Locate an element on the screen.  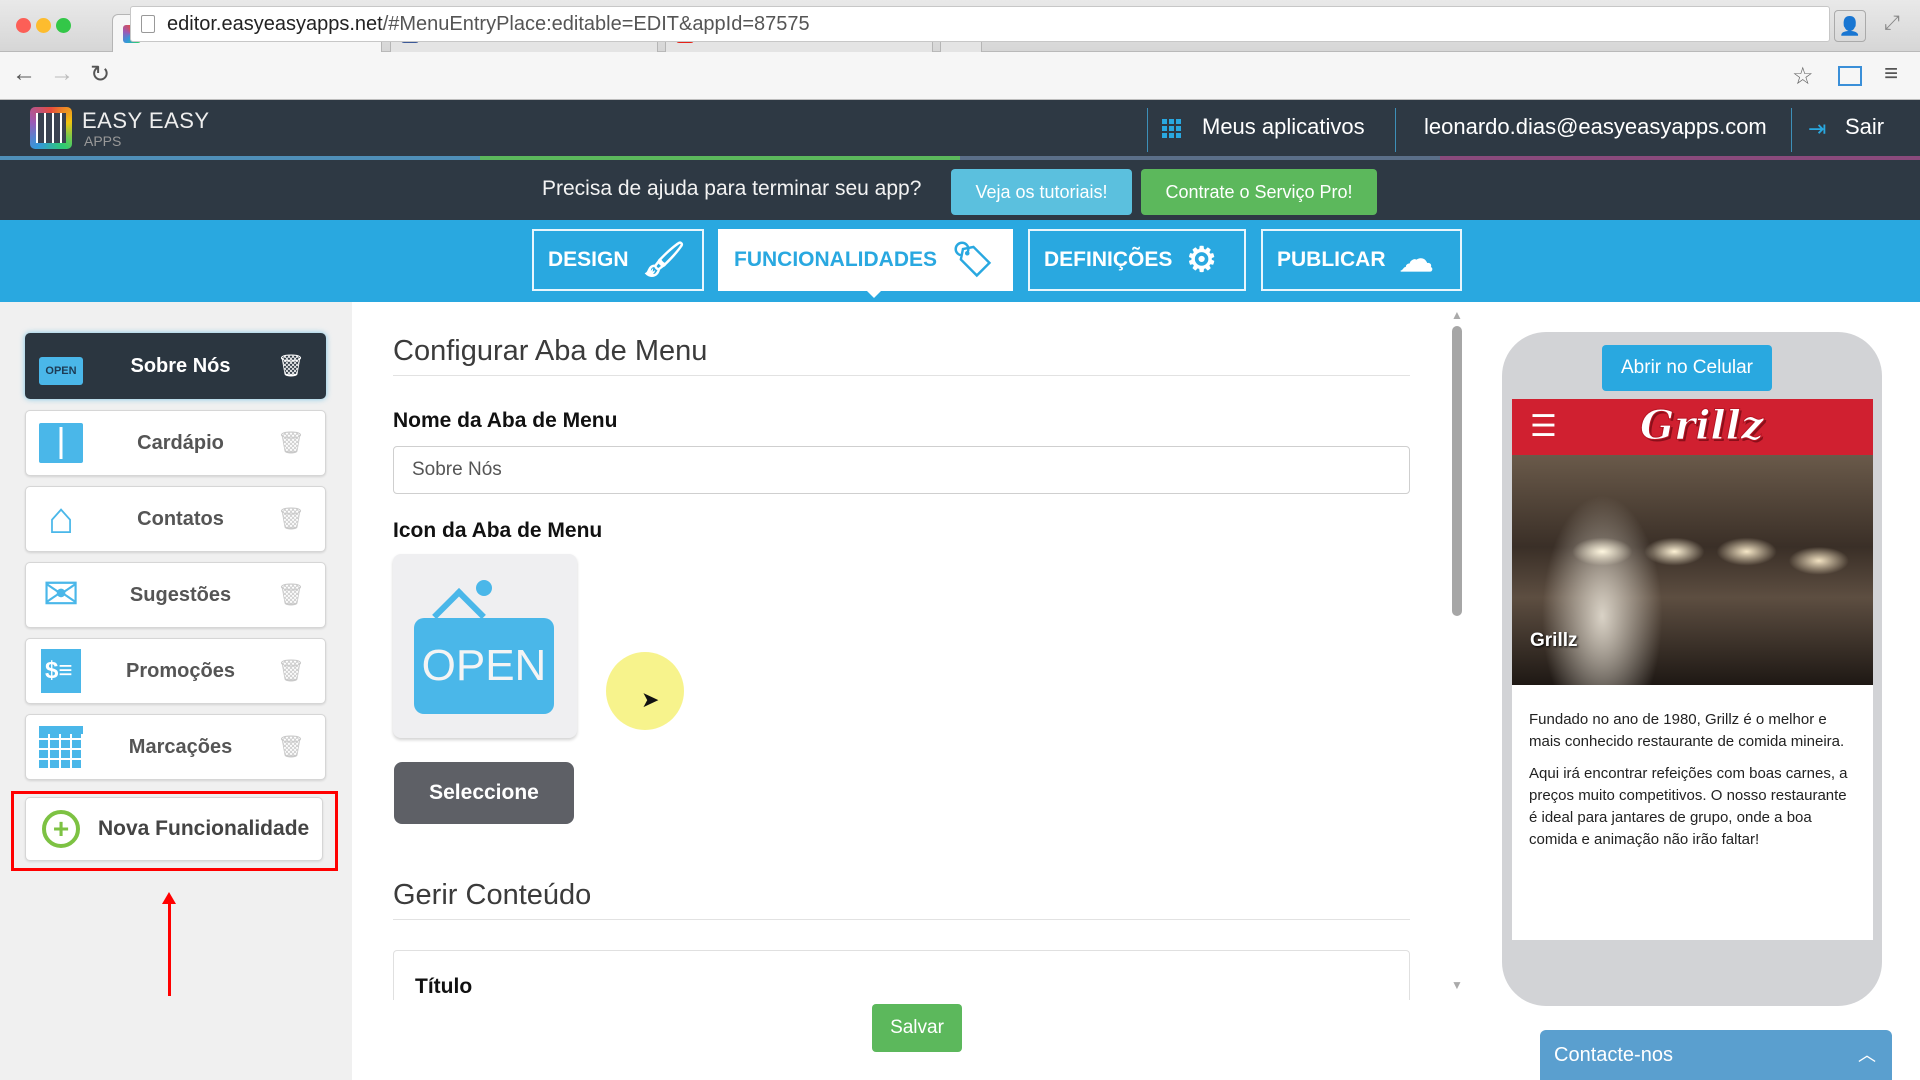
cast-icon is located at coordinates (1850, 76).